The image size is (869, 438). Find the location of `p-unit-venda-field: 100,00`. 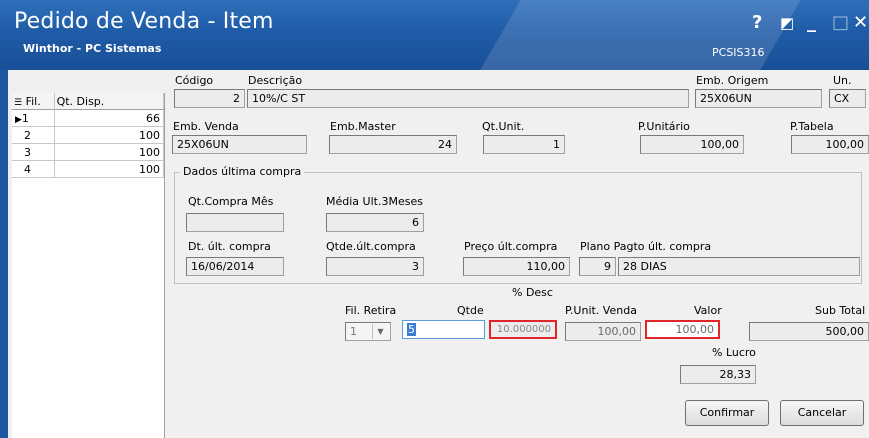

p-unit-venda-field: 100,00 is located at coordinates (603, 331).